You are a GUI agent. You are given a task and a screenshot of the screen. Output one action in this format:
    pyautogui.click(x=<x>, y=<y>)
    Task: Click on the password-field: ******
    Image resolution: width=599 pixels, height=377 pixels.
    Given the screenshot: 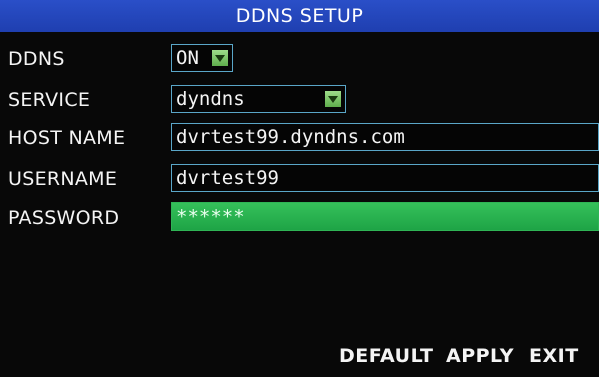 What is the action you would take?
    pyautogui.click(x=385, y=216)
    